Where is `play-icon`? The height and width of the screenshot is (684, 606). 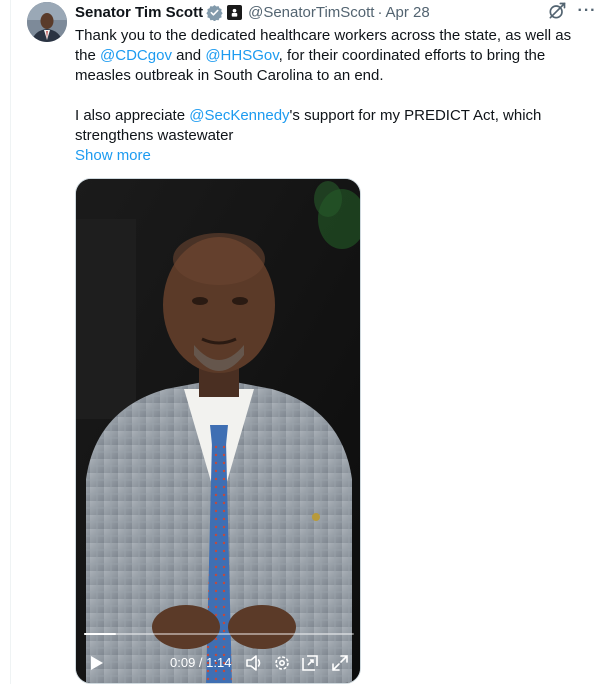 play-icon is located at coordinates (96, 663).